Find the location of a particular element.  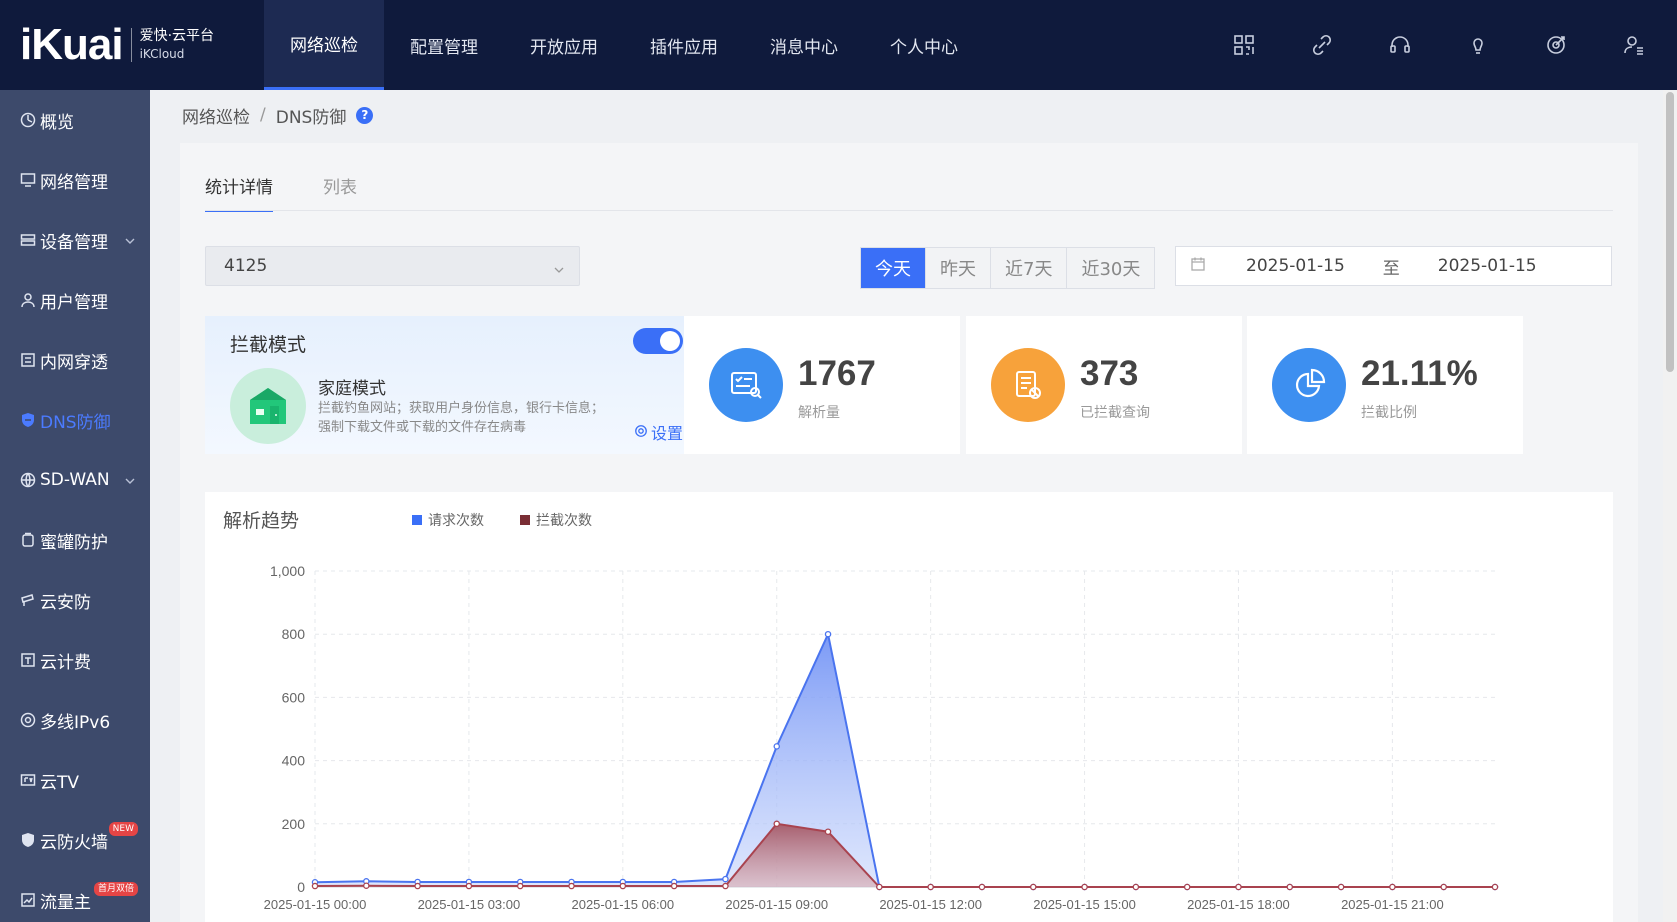

series-area is located at coordinates (905, 855).